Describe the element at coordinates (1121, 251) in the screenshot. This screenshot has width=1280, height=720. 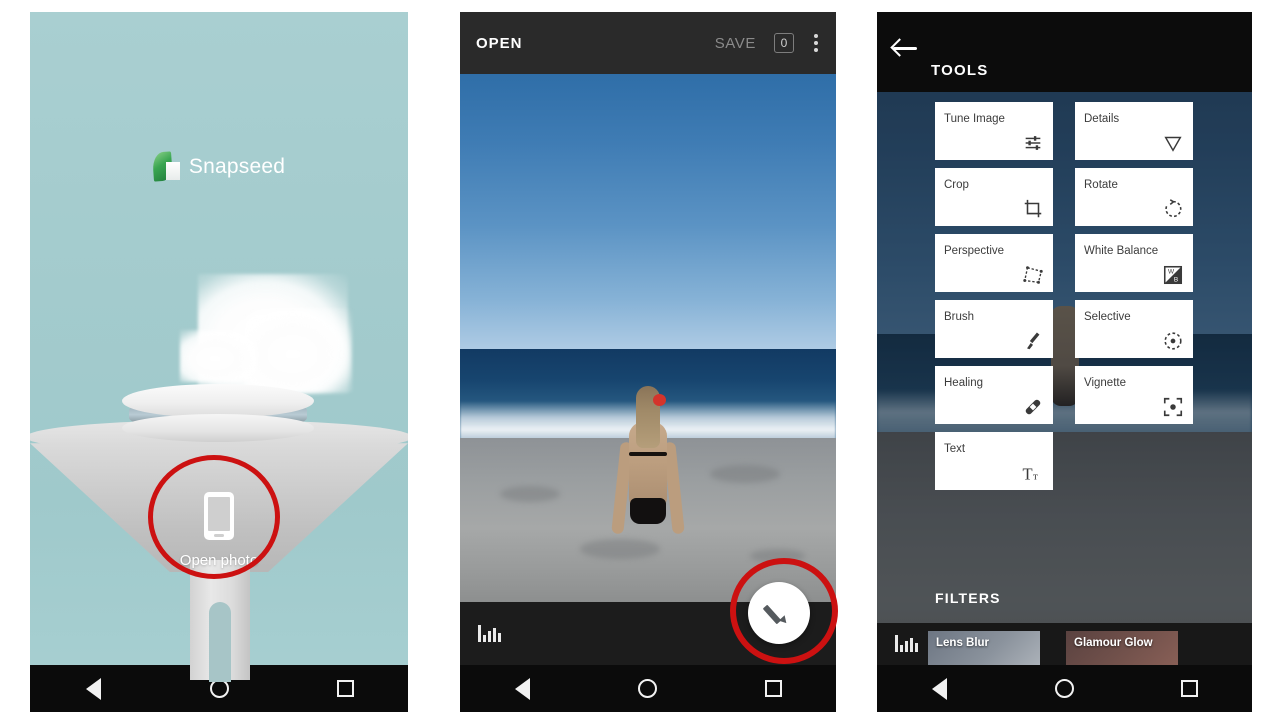
I see `tool-label: White Balance` at that location.